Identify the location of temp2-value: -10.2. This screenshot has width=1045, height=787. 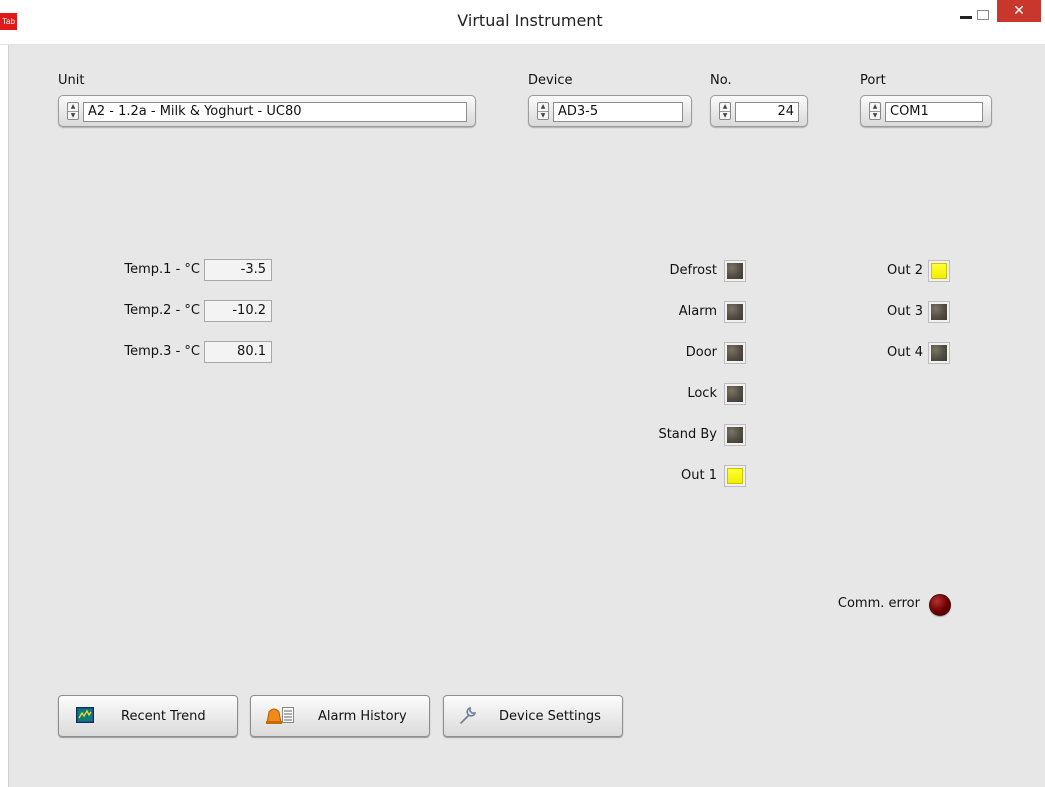
(238, 311).